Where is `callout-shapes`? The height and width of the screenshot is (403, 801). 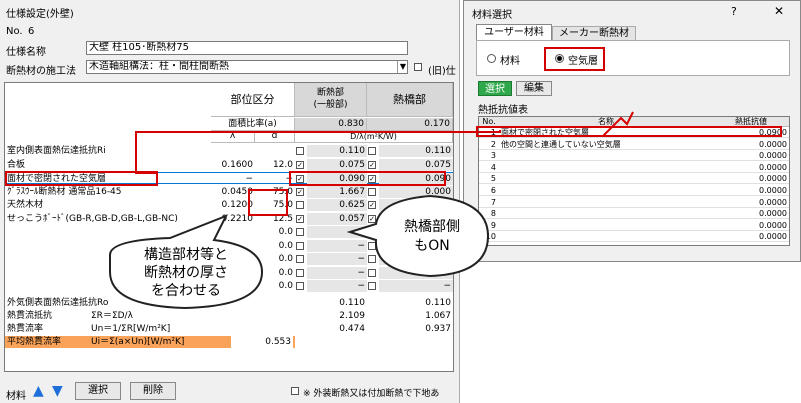
callout-shapes is located at coordinates (299, 252).